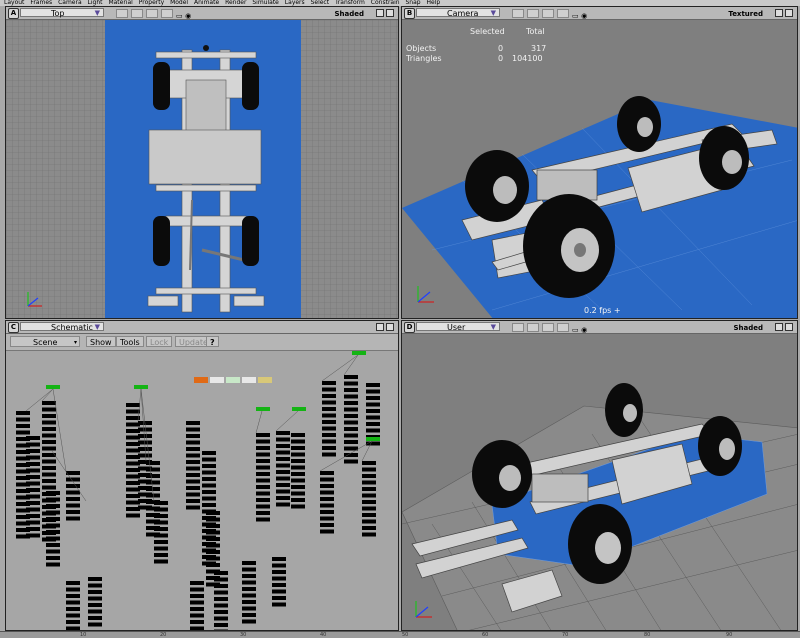  What do you see at coordinates (458, 327) in the screenshot?
I see `viewport-name: User ▼` at bounding box center [458, 327].